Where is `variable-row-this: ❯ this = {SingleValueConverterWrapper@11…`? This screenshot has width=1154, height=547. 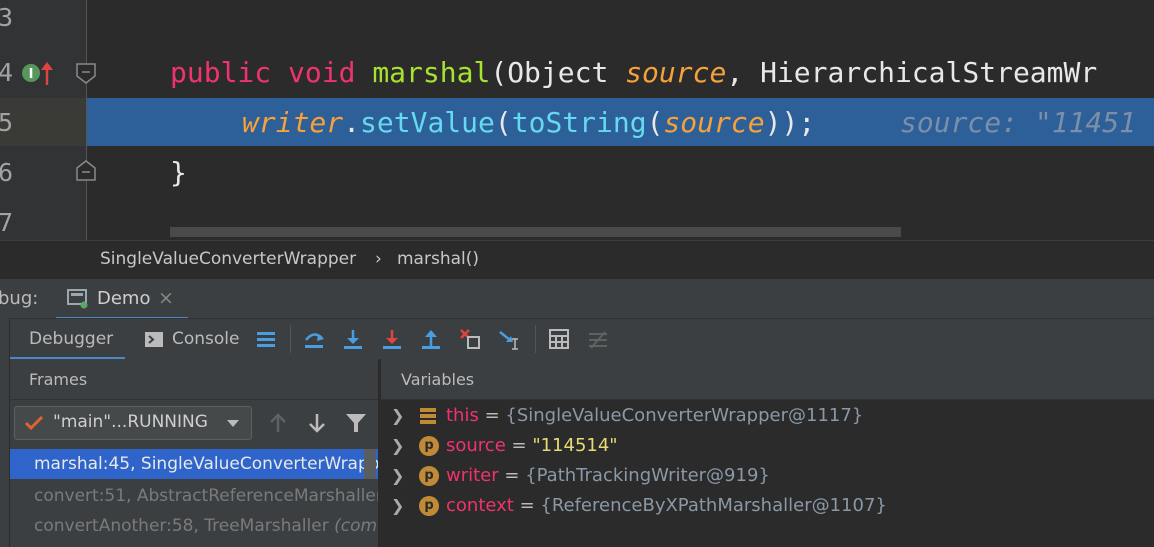
variable-row-this: ❯ this = {SingleValueConverterWrapper@11… is located at coordinates (767, 416).